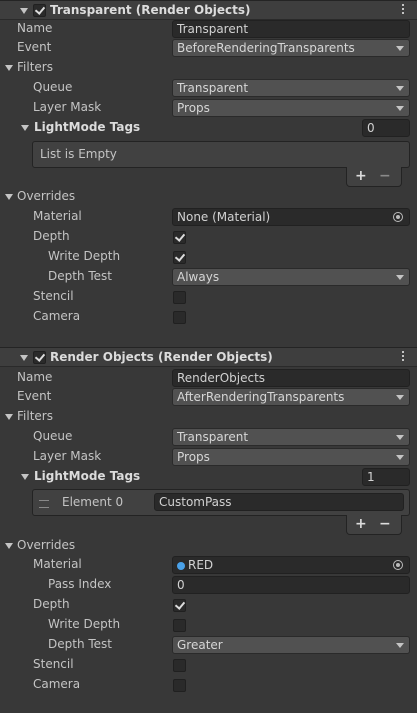  What do you see at coordinates (93, 502) in the screenshot?
I see `element-0-label: Element 0` at bounding box center [93, 502].